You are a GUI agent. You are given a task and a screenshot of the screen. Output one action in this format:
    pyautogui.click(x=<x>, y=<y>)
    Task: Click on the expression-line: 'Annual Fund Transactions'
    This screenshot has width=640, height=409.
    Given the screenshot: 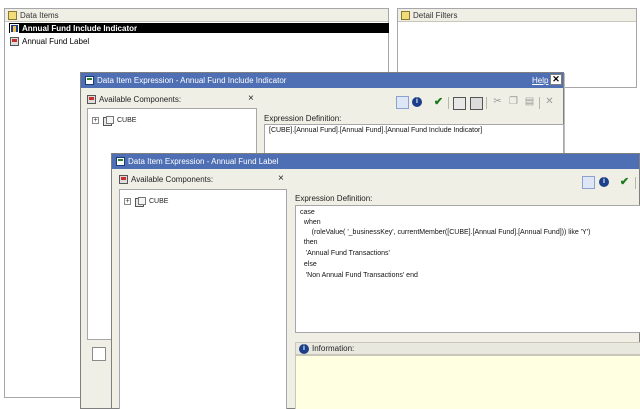 What is the action you would take?
    pyautogui.click(x=345, y=253)
    